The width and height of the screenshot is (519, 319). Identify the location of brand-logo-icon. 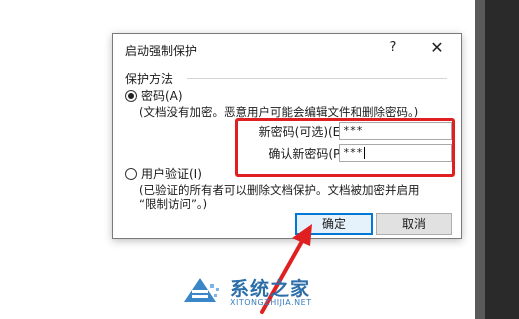
(201, 290).